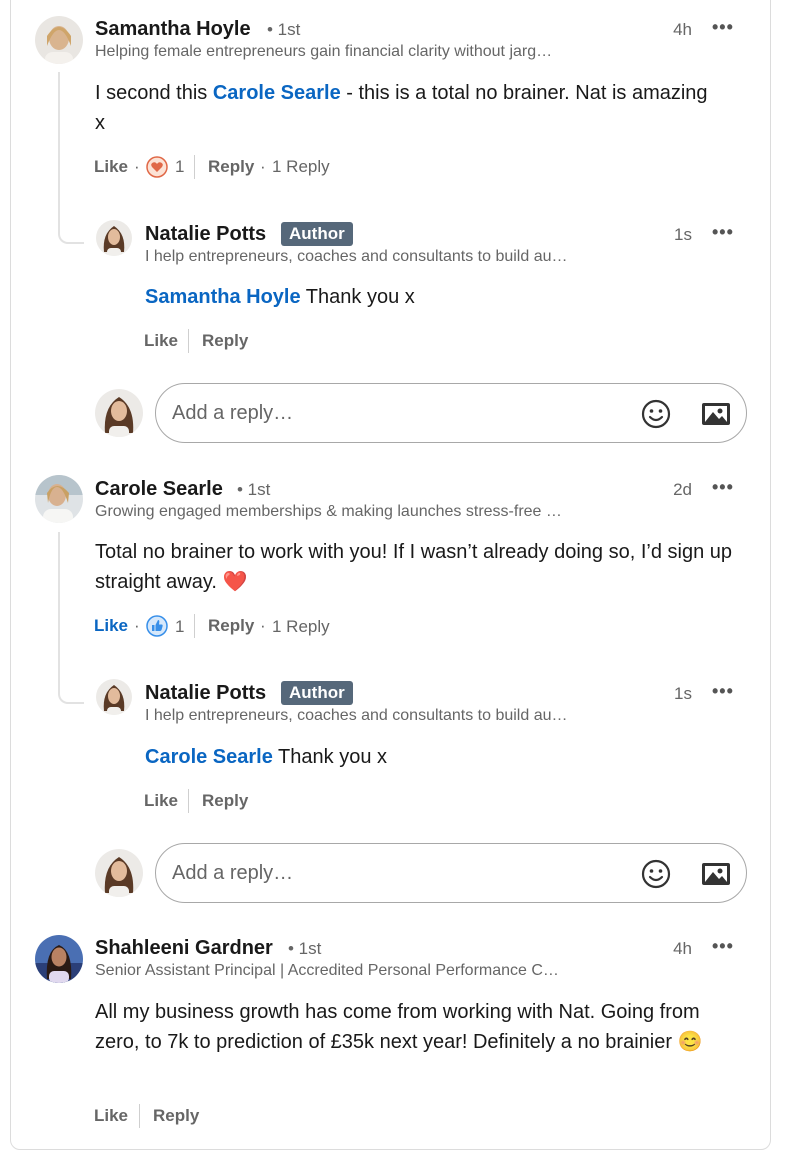 This screenshot has height=1152, width=800. What do you see at coordinates (173, 29) in the screenshot?
I see `comment-author-name: Samantha Hoyle` at bounding box center [173, 29].